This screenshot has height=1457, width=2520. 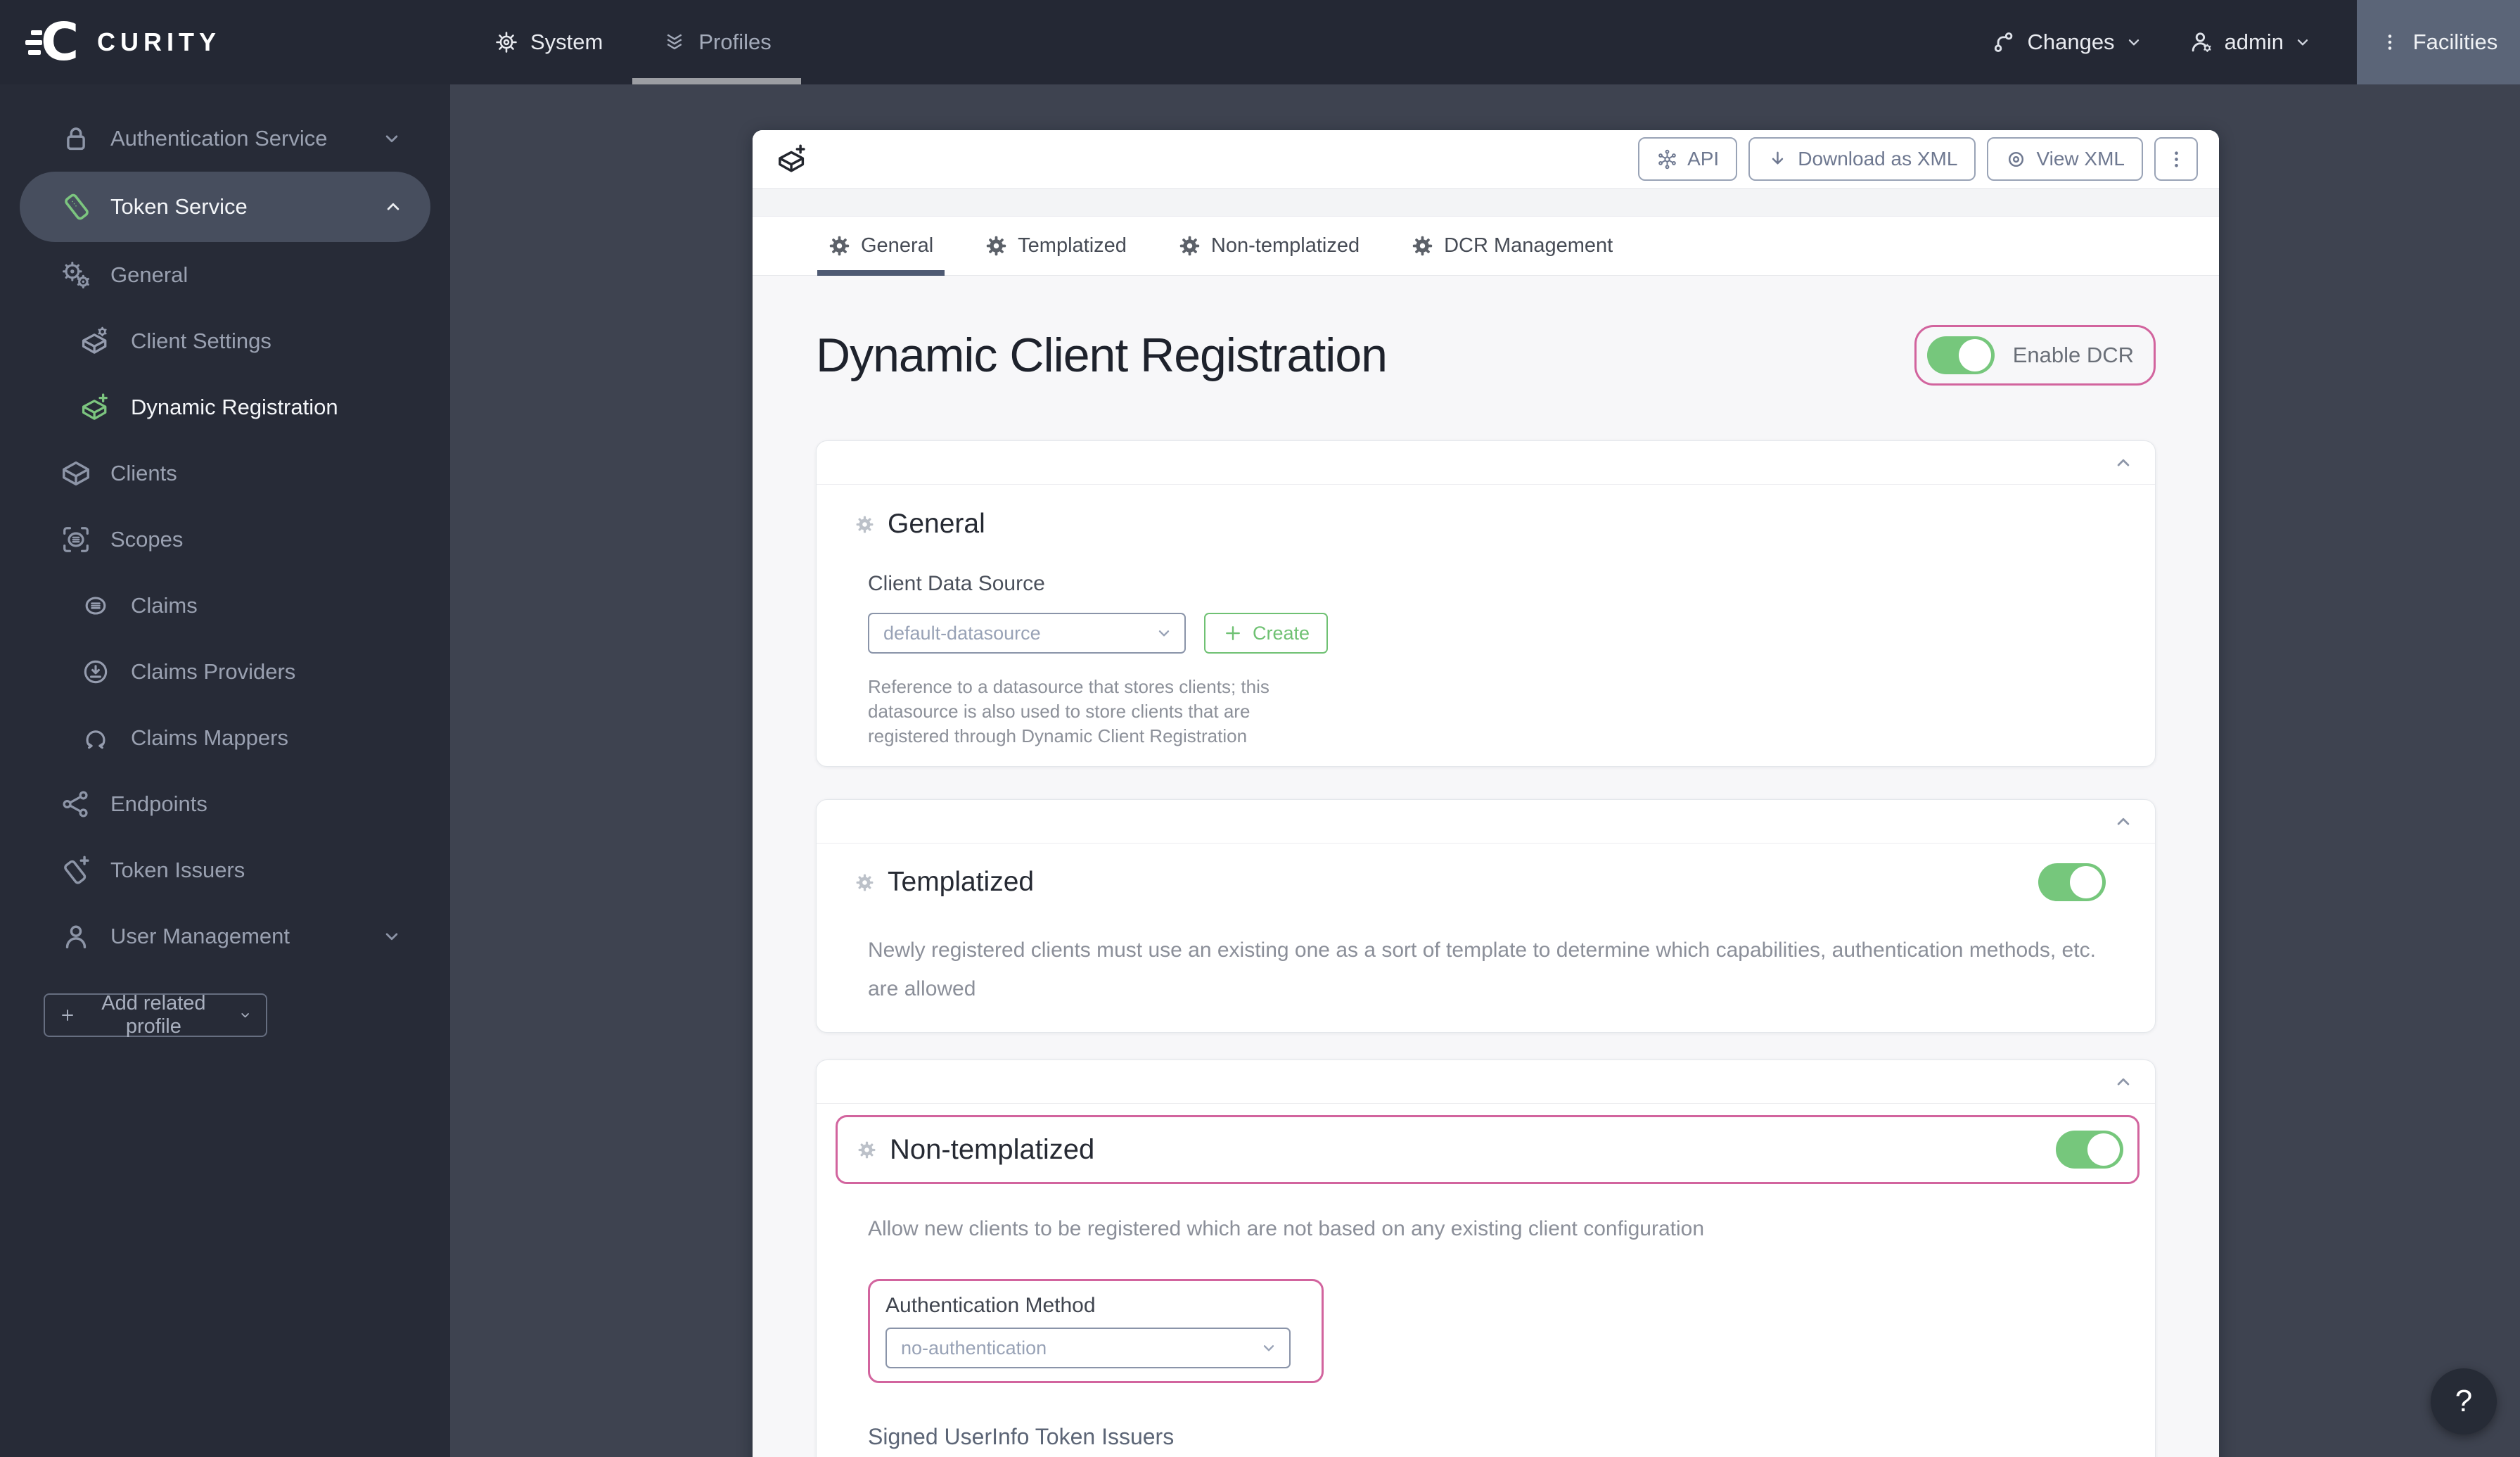 I want to click on tab-label: General, so click(x=897, y=245).